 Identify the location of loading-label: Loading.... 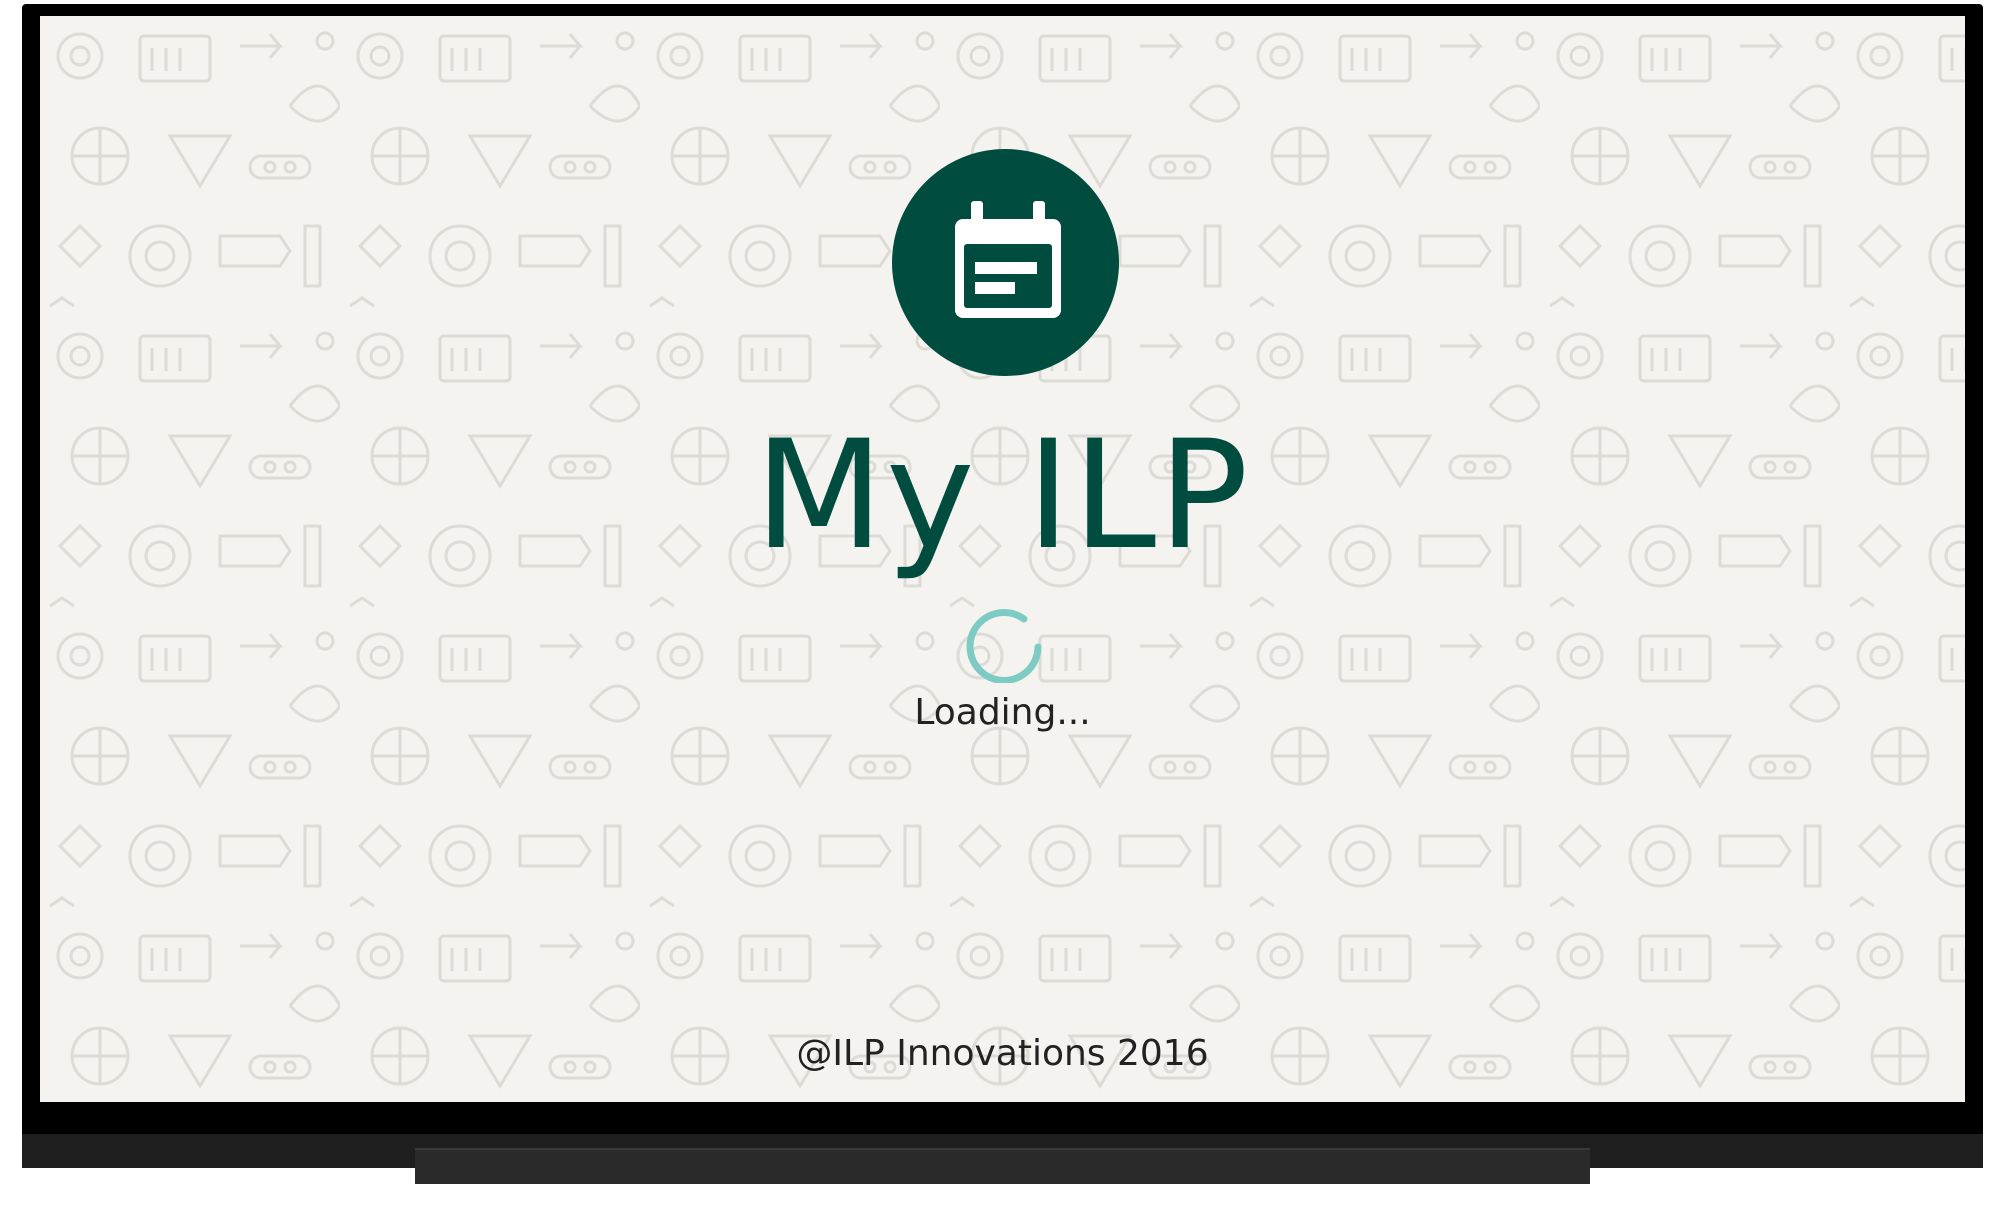
(1002, 712).